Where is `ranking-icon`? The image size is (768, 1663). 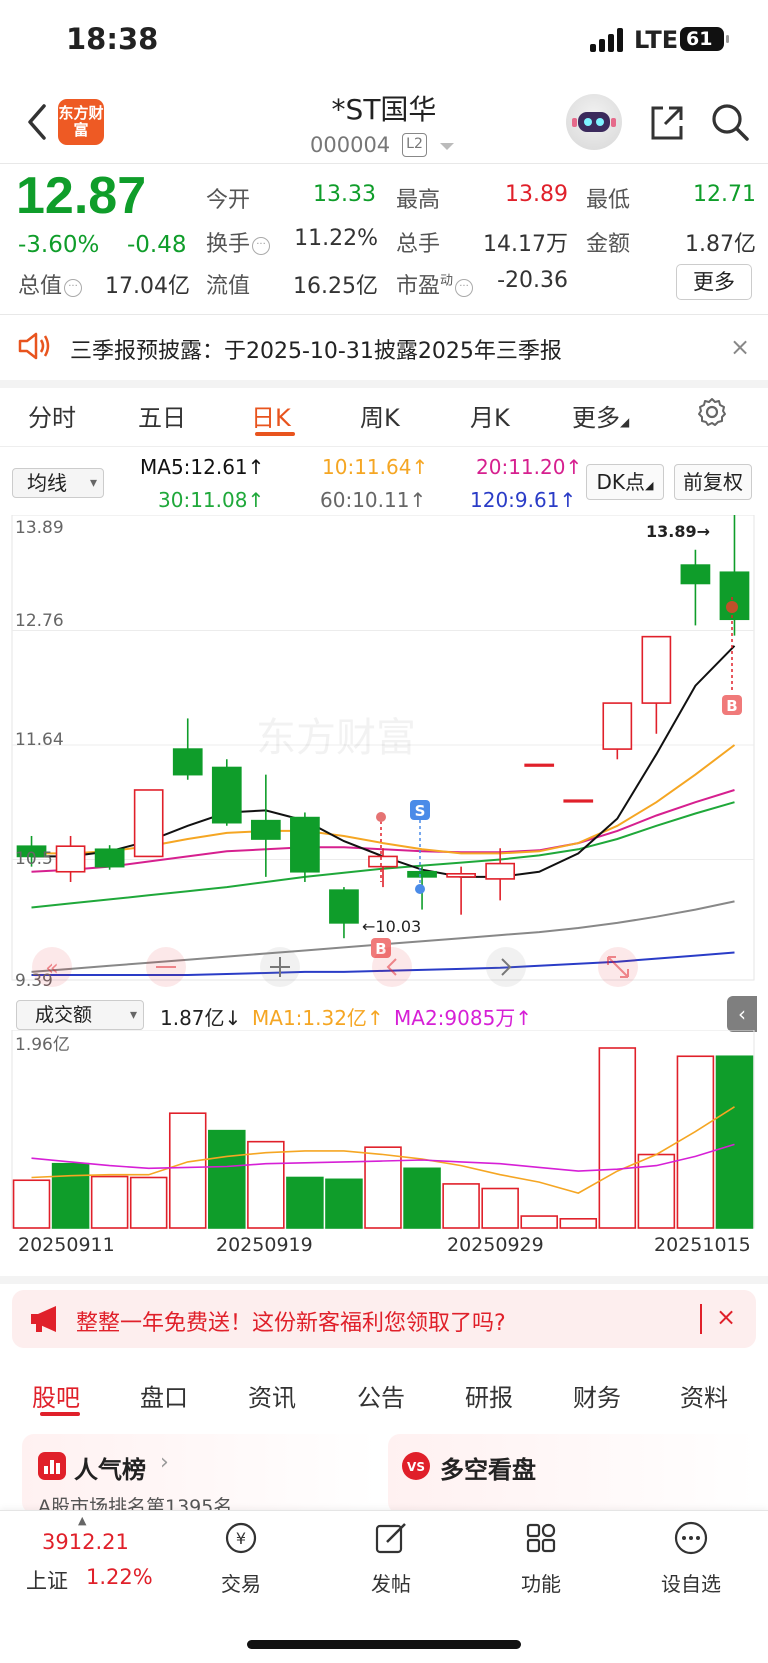 ranking-icon is located at coordinates (52, 1466).